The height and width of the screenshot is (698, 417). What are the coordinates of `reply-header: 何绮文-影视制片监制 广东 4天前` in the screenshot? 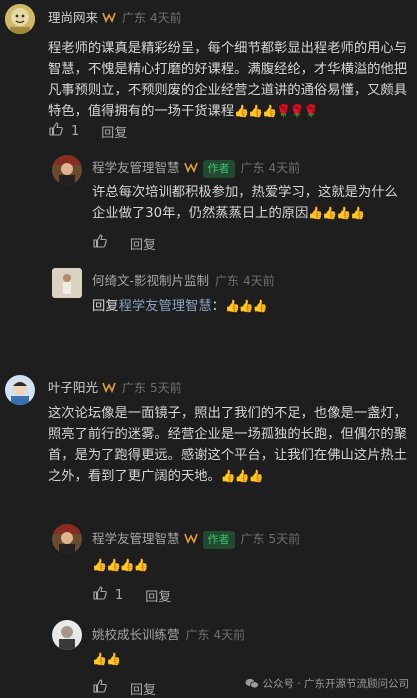 It's located at (183, 279).